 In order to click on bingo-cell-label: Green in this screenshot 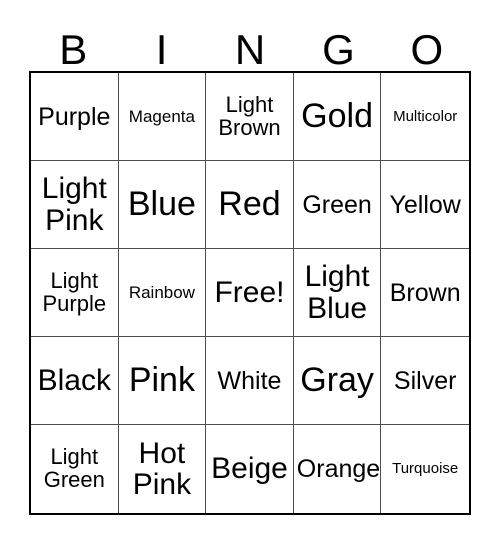, I will do `click(337, 204)`.